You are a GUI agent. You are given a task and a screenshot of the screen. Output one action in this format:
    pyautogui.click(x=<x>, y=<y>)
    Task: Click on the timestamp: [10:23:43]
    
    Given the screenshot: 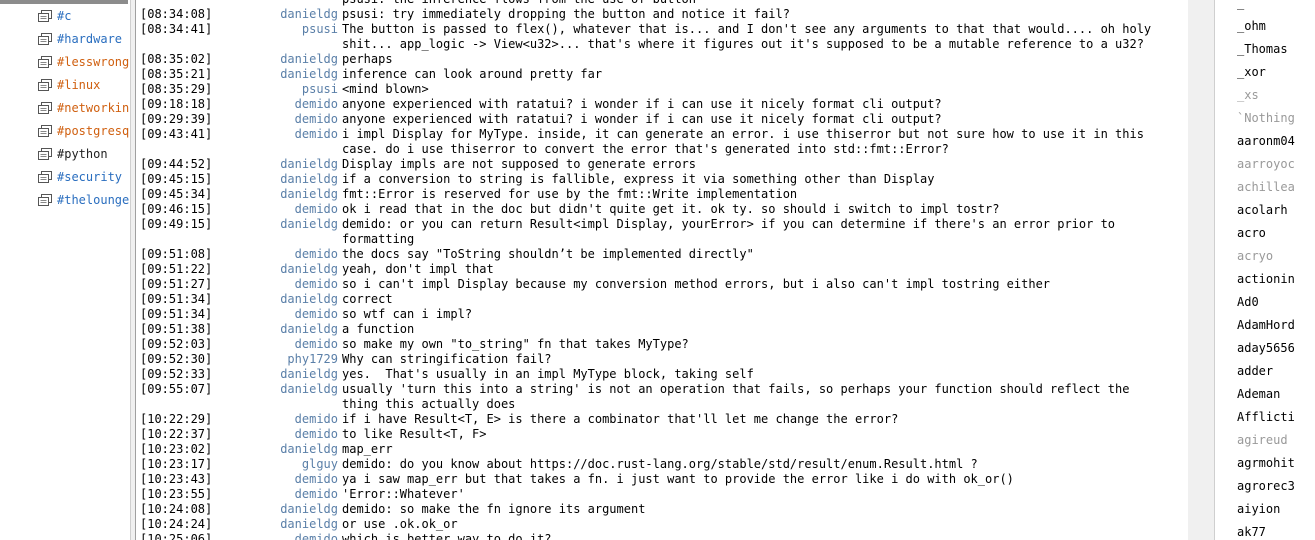 What is the action you would take?
    pyautogui.click(x=176, y=479)
    